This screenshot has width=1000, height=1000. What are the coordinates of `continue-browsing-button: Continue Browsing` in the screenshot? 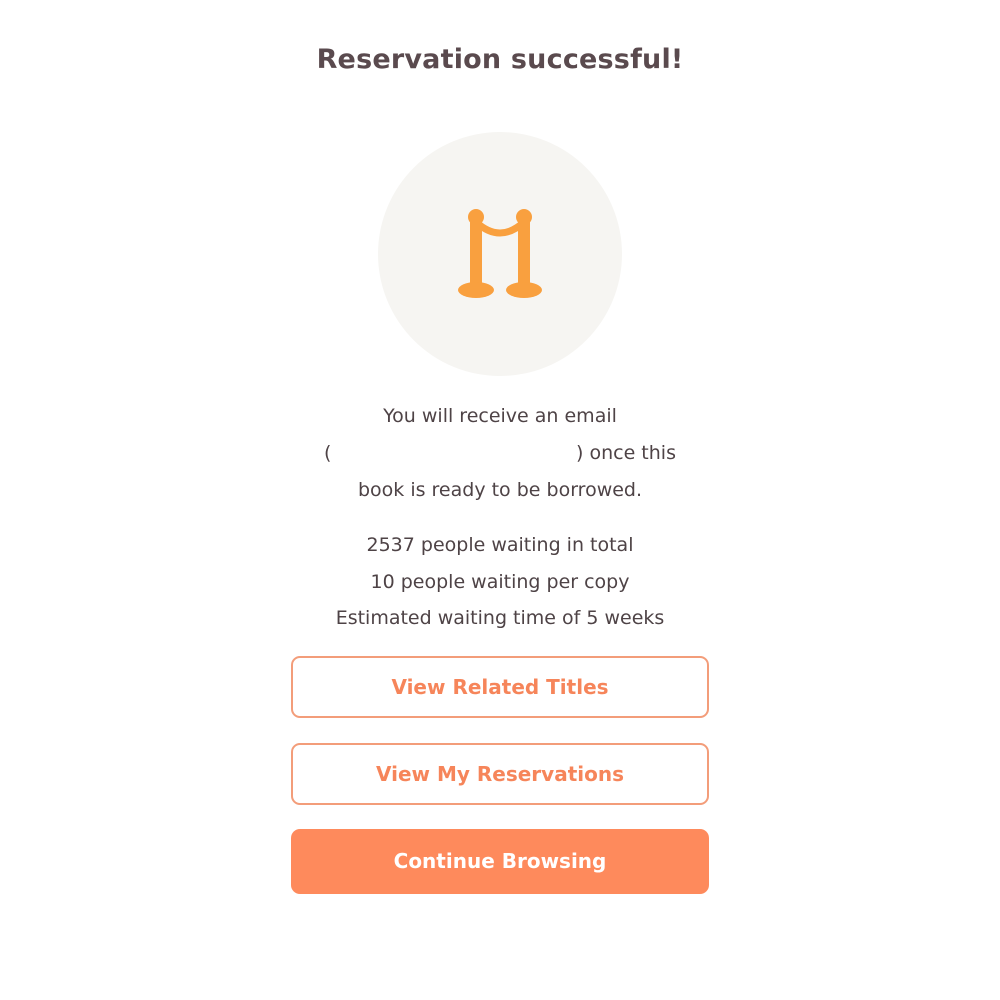 It's located at (500, 861).